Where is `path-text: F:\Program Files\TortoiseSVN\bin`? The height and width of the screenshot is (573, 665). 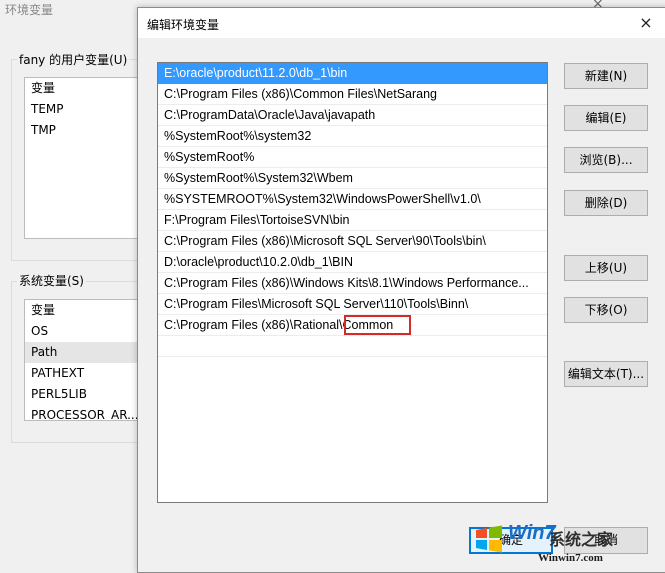
path-text: F:\Program Files\TortoiseSVN\bin is located at coordinates (257, 220).